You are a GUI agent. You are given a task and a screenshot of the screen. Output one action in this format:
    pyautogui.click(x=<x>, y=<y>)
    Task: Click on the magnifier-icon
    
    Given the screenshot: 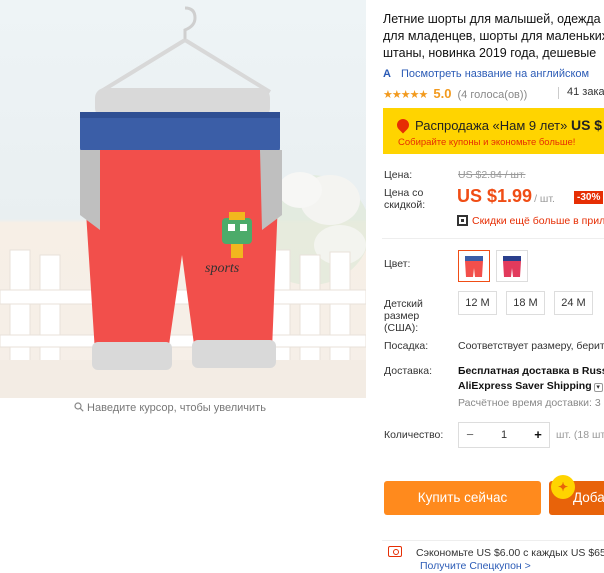 What is the action you would take?
    pyautogui.click(x=79, y=408)
    